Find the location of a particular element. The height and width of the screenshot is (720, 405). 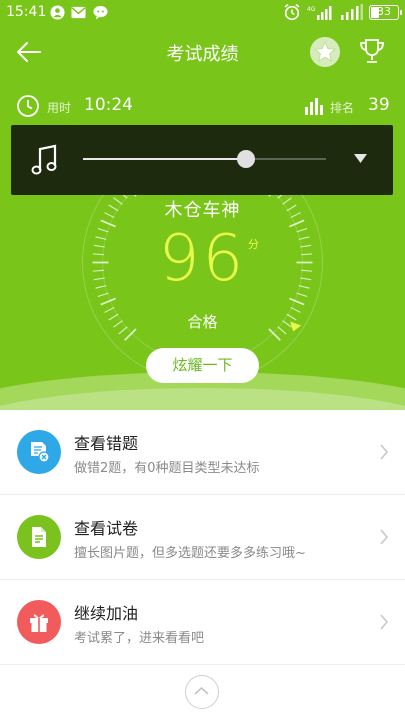

gift-icon is located at coordinates (39, 622).